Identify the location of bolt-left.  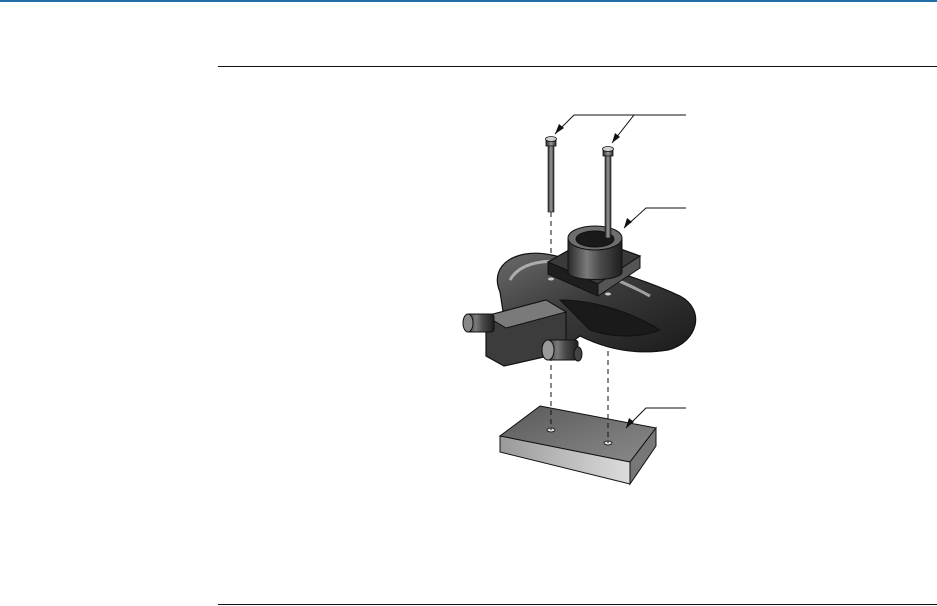
(551, 174).